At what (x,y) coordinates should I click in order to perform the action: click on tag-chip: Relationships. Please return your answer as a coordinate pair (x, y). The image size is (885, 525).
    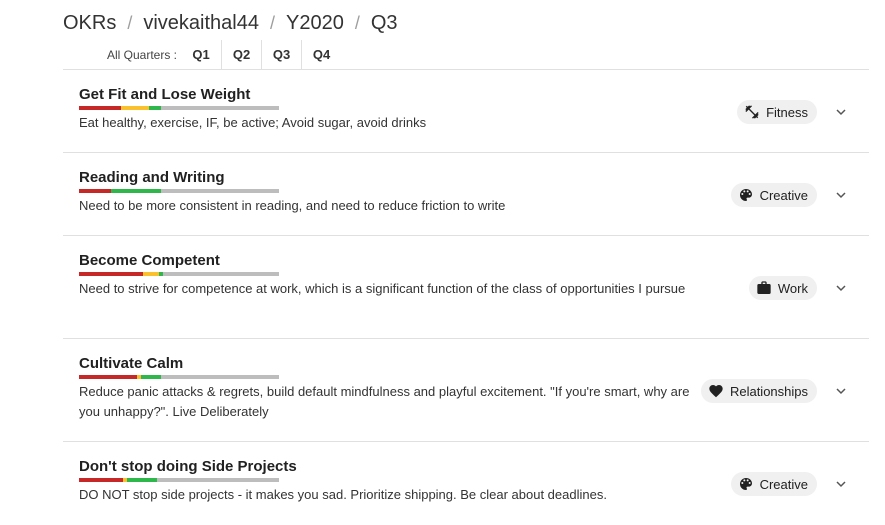
    Looking at the image, I should click on (758, 391).